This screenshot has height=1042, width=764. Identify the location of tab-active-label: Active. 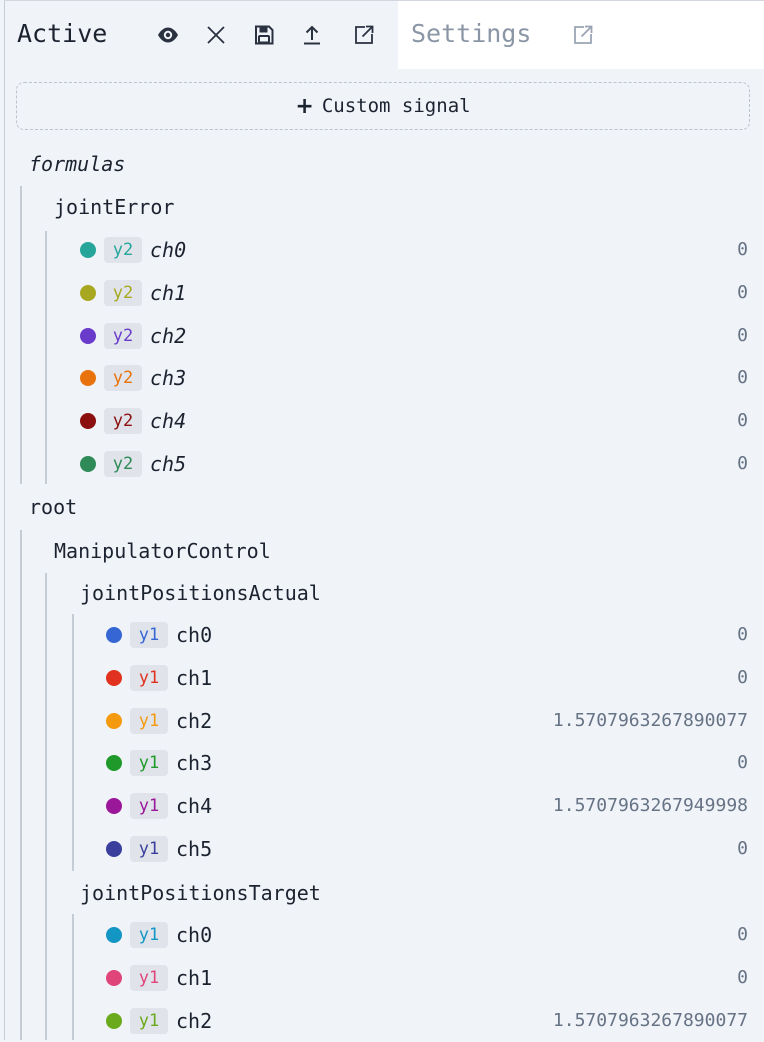
(62, 33).